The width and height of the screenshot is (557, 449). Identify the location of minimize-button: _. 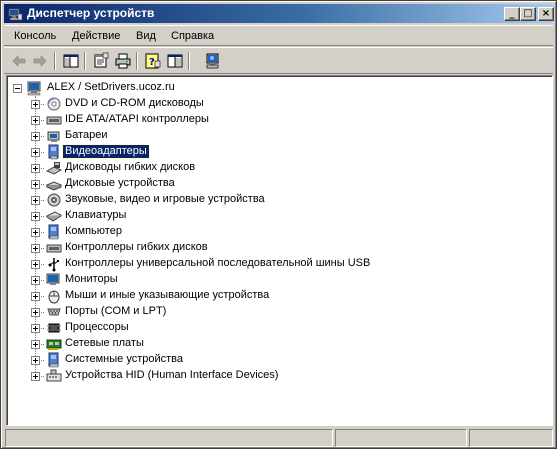
(512, 14).